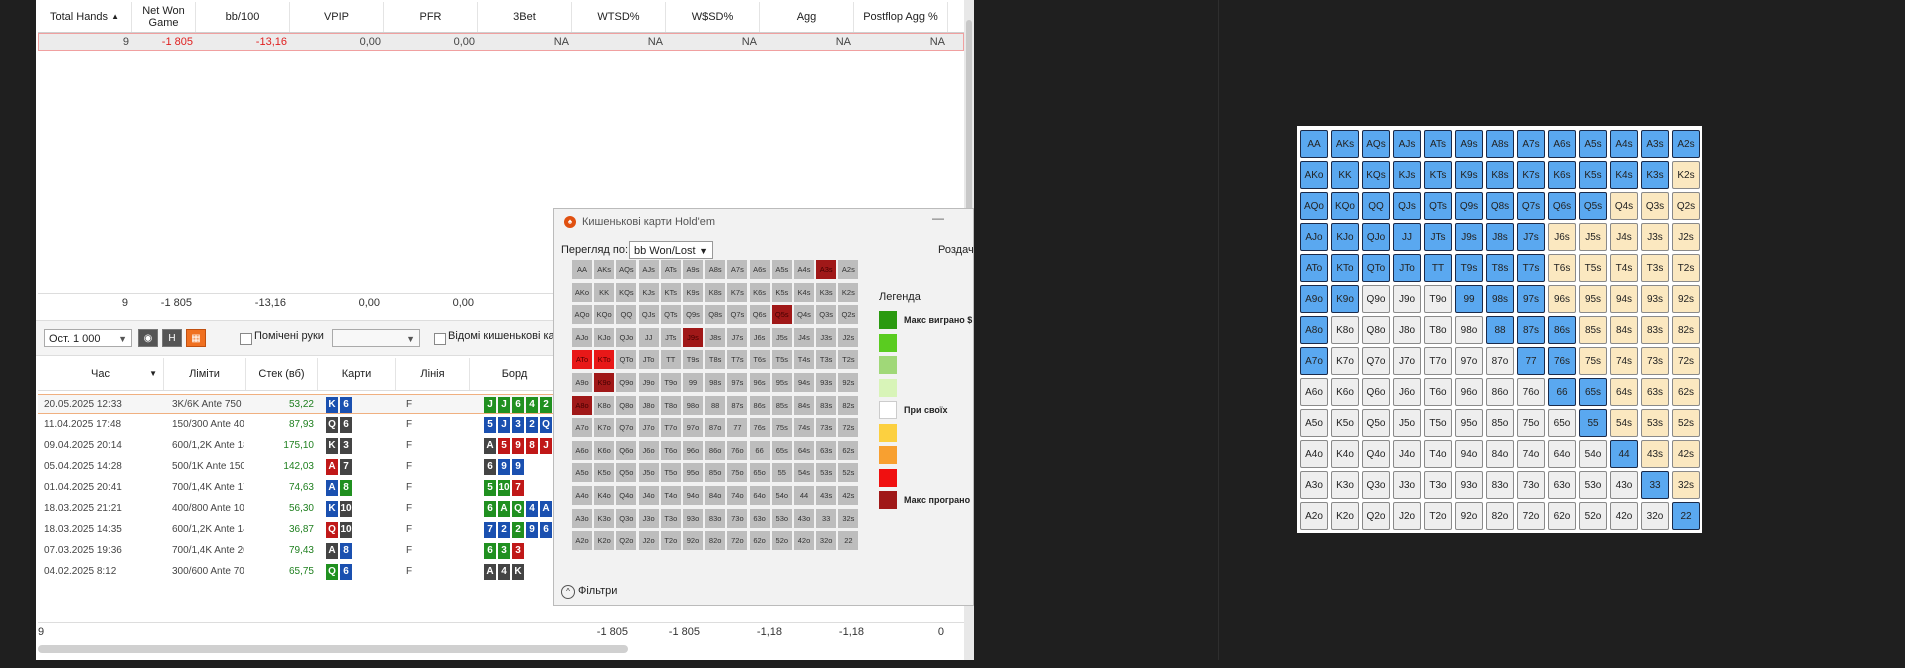 Image resolution: width=1905 pixels, height=668 pixels. Describe the element at coordinates (715, 450) in the screenshot. I see `pocket-cell: 86o` at that location.